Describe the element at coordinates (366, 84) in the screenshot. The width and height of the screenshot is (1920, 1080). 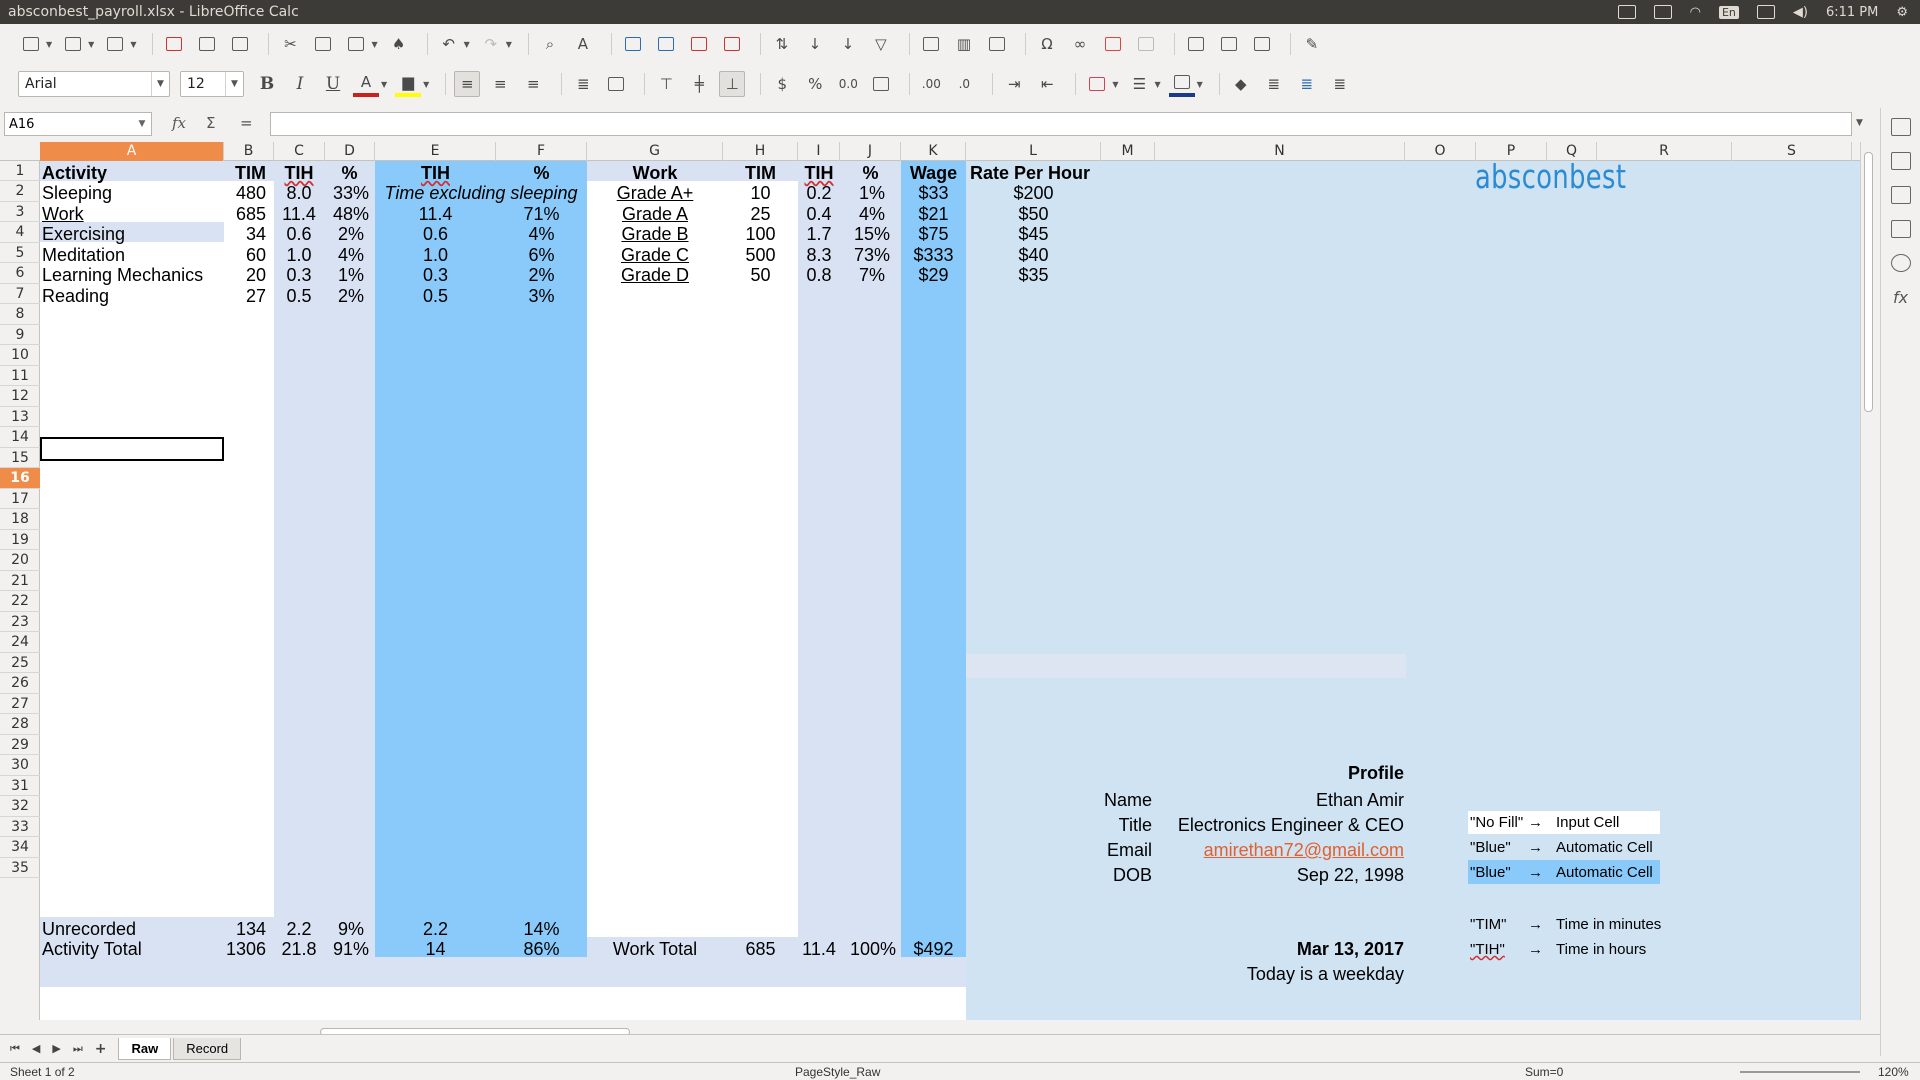
I see `font-color-icon: A` at that location.